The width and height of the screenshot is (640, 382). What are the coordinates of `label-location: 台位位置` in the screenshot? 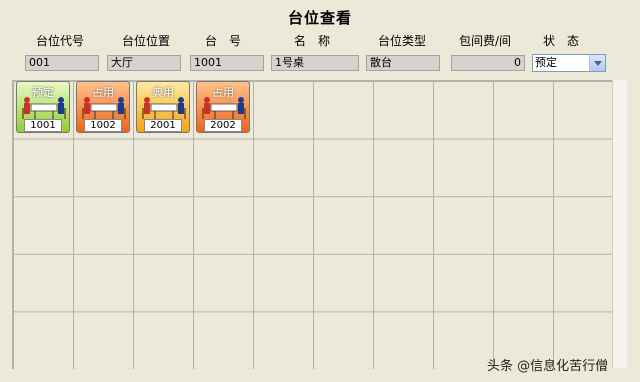 It's located at (146, 41).